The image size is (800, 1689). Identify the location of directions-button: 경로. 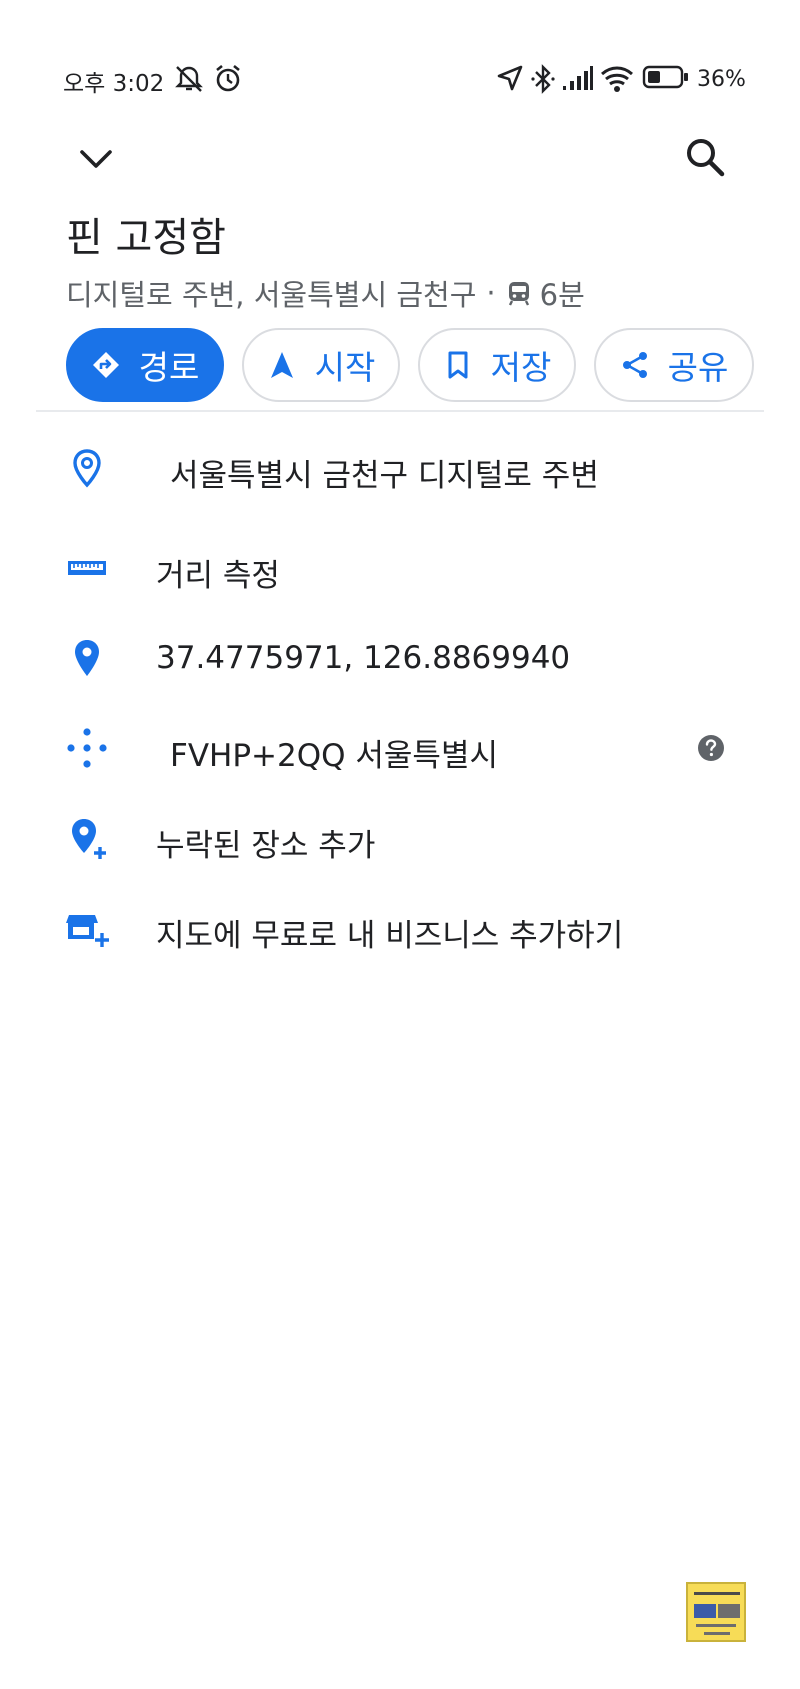
(145, 365).